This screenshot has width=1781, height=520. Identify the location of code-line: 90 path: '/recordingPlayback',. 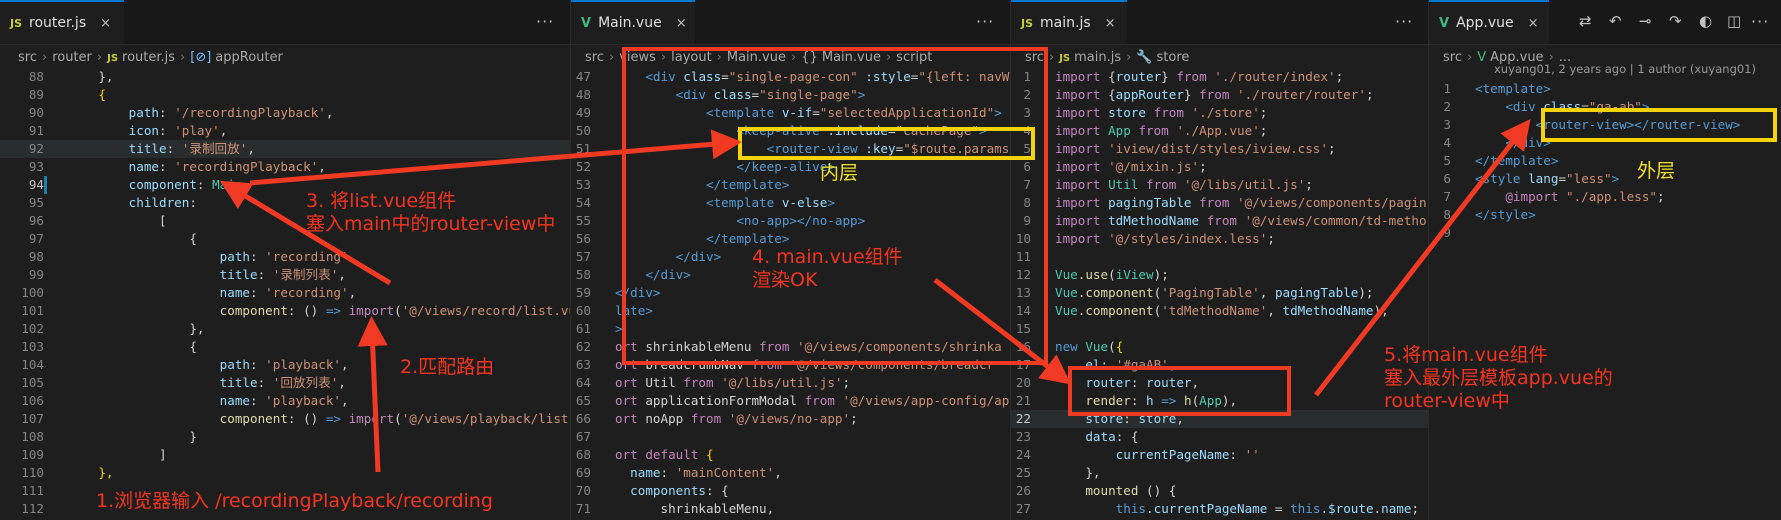
(285, 113).